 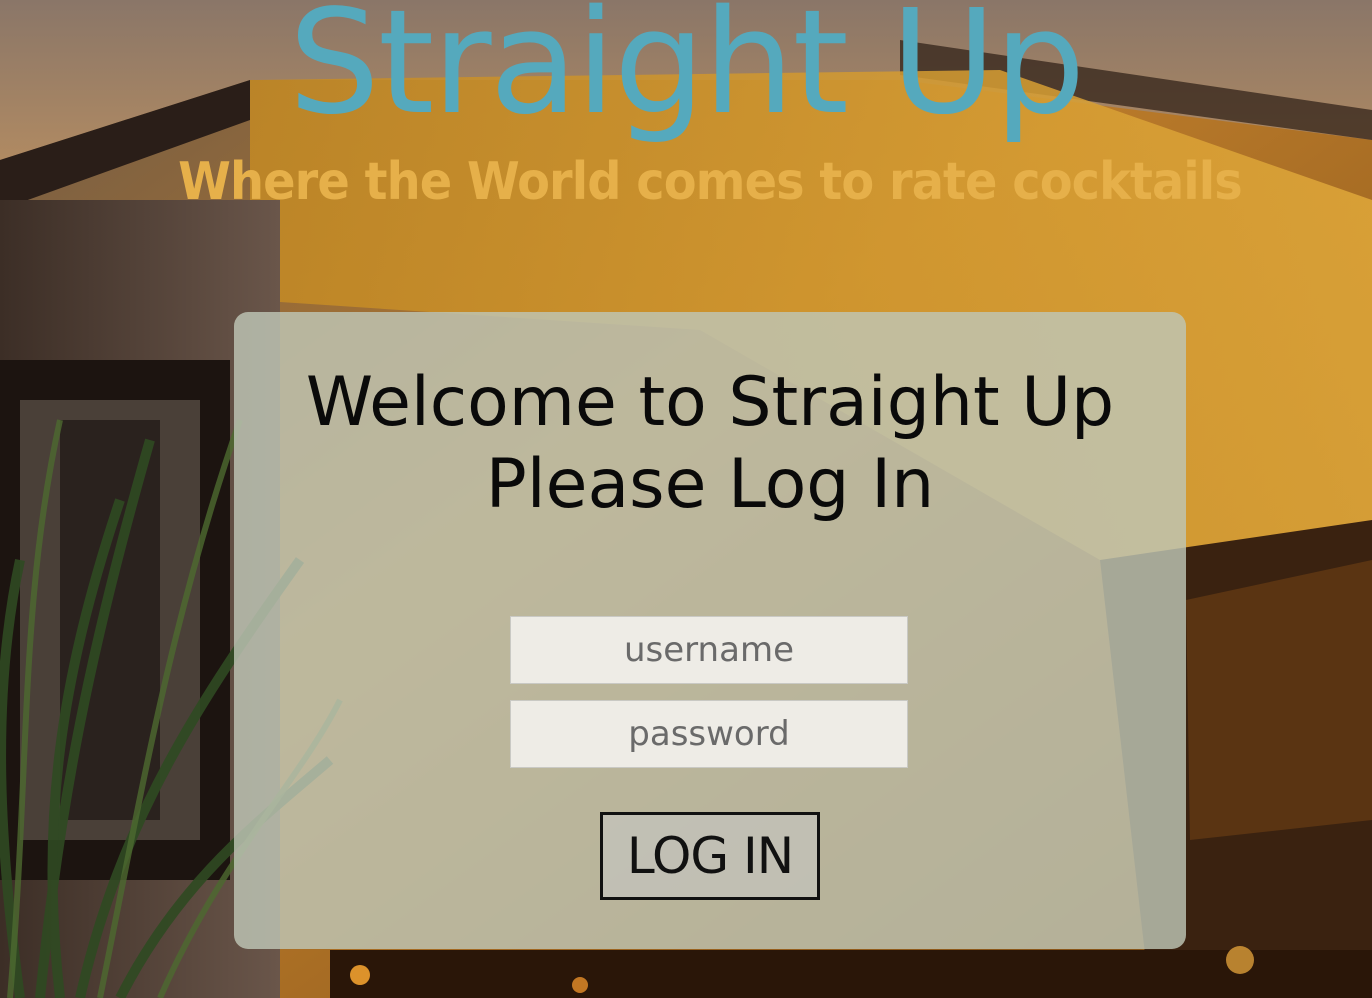 What do you see at coordinates (686, 73) in the screenshot?
I see `site-title: Straight Up` at bounding box center [686, 73].